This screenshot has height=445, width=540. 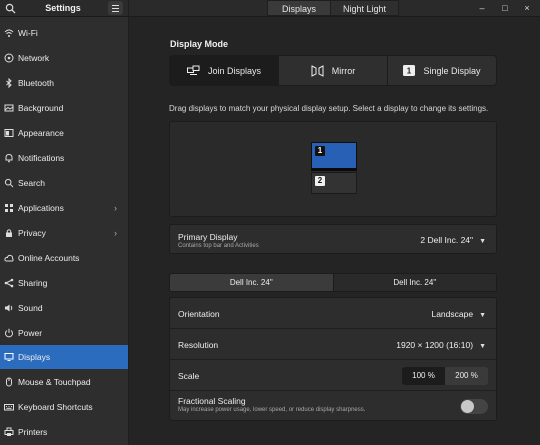 I want to click on sidebar-item-applications: Applications ›, so click(x=64, y=208).